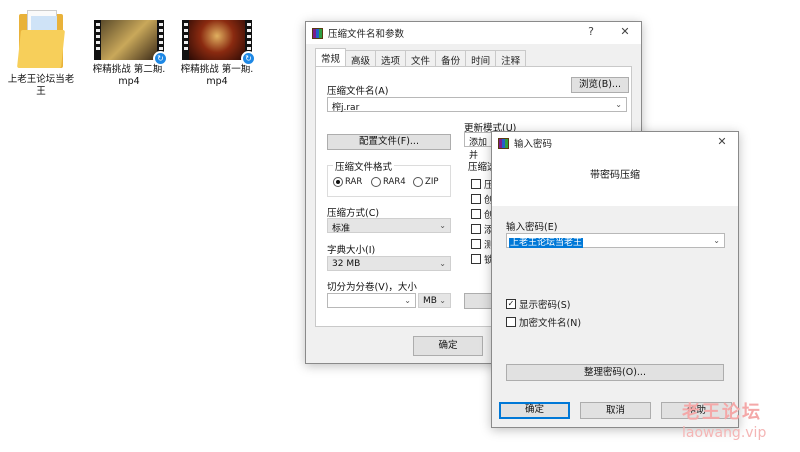 The width and height of the screenshot is (800, 452). I want to click on encrypt-names-label: 加密文件名(N), so click(550, 323).